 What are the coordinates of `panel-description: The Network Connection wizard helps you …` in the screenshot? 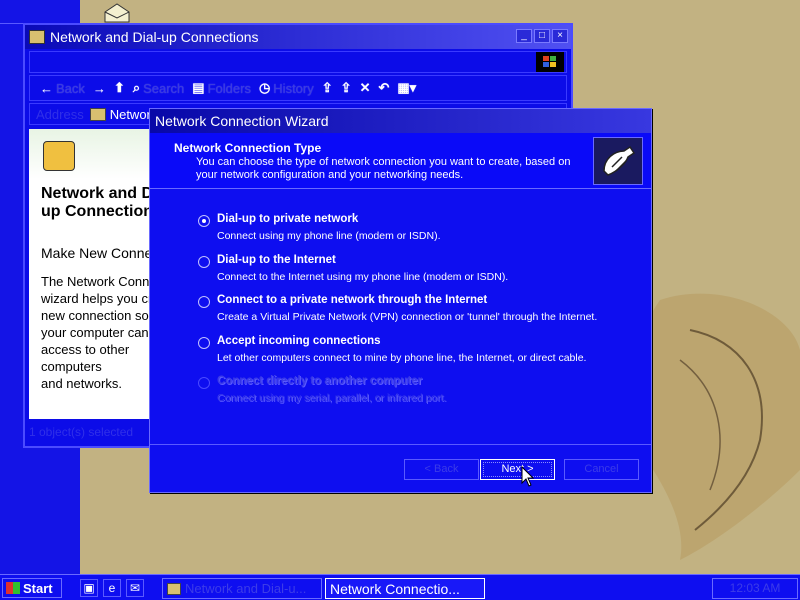 It's located at (100, 332).